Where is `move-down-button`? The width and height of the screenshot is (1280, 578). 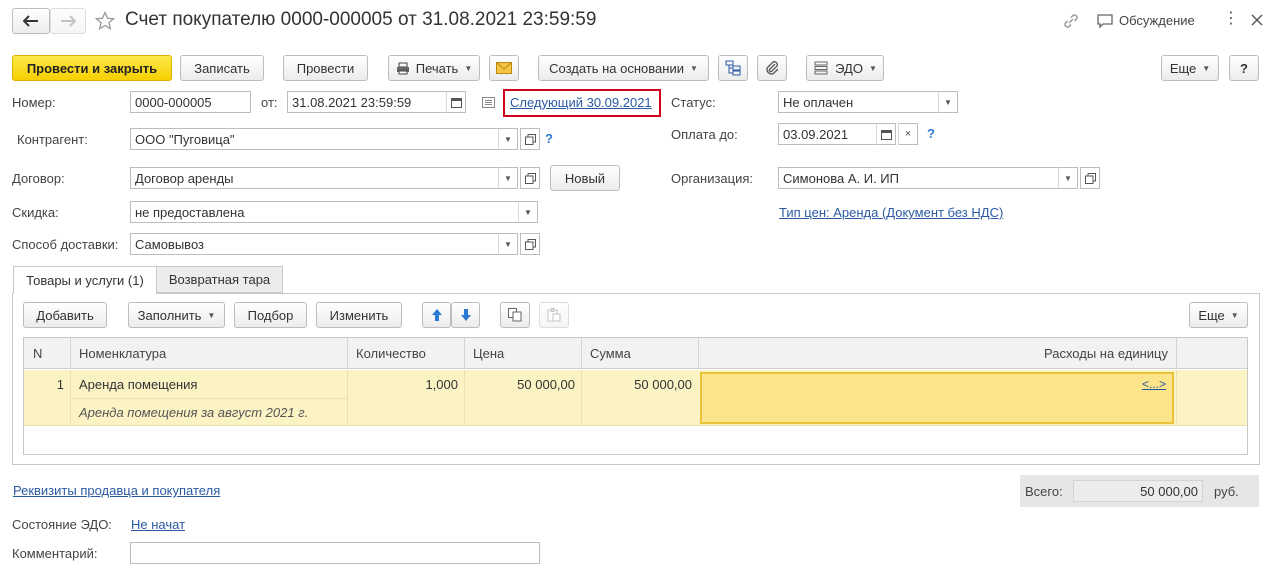 move-down-button is located at coordinates (465, 315).